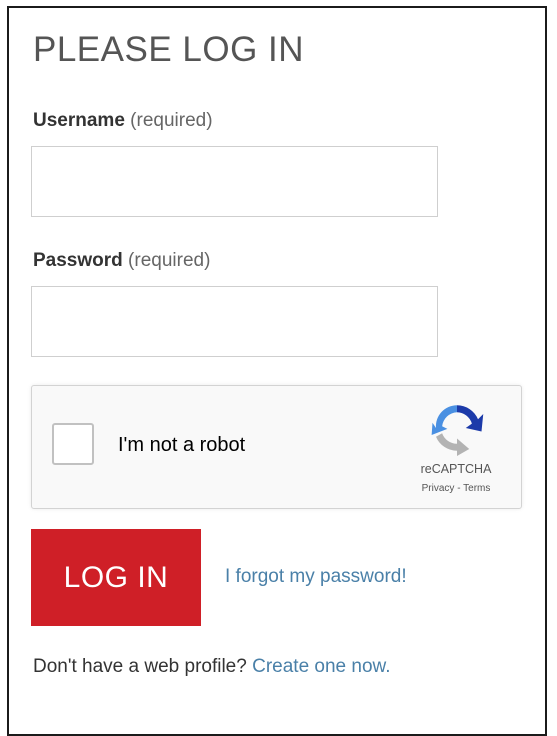 This screenshot has height=736, width=557. What do you see at coordinates (181, 445) in the screenshot?
I see `recaptcha-checkbox-label: I'm not a robot` at bounding box center [181, 445].